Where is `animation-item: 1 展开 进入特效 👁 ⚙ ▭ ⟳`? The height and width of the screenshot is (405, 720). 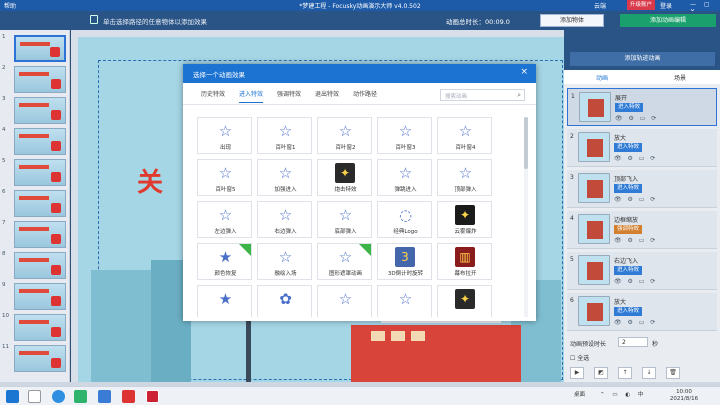 animation-item: 1 展开 进入特效 👁 ⚙ ▭ ⟳ is located at coordinates (642, 107).